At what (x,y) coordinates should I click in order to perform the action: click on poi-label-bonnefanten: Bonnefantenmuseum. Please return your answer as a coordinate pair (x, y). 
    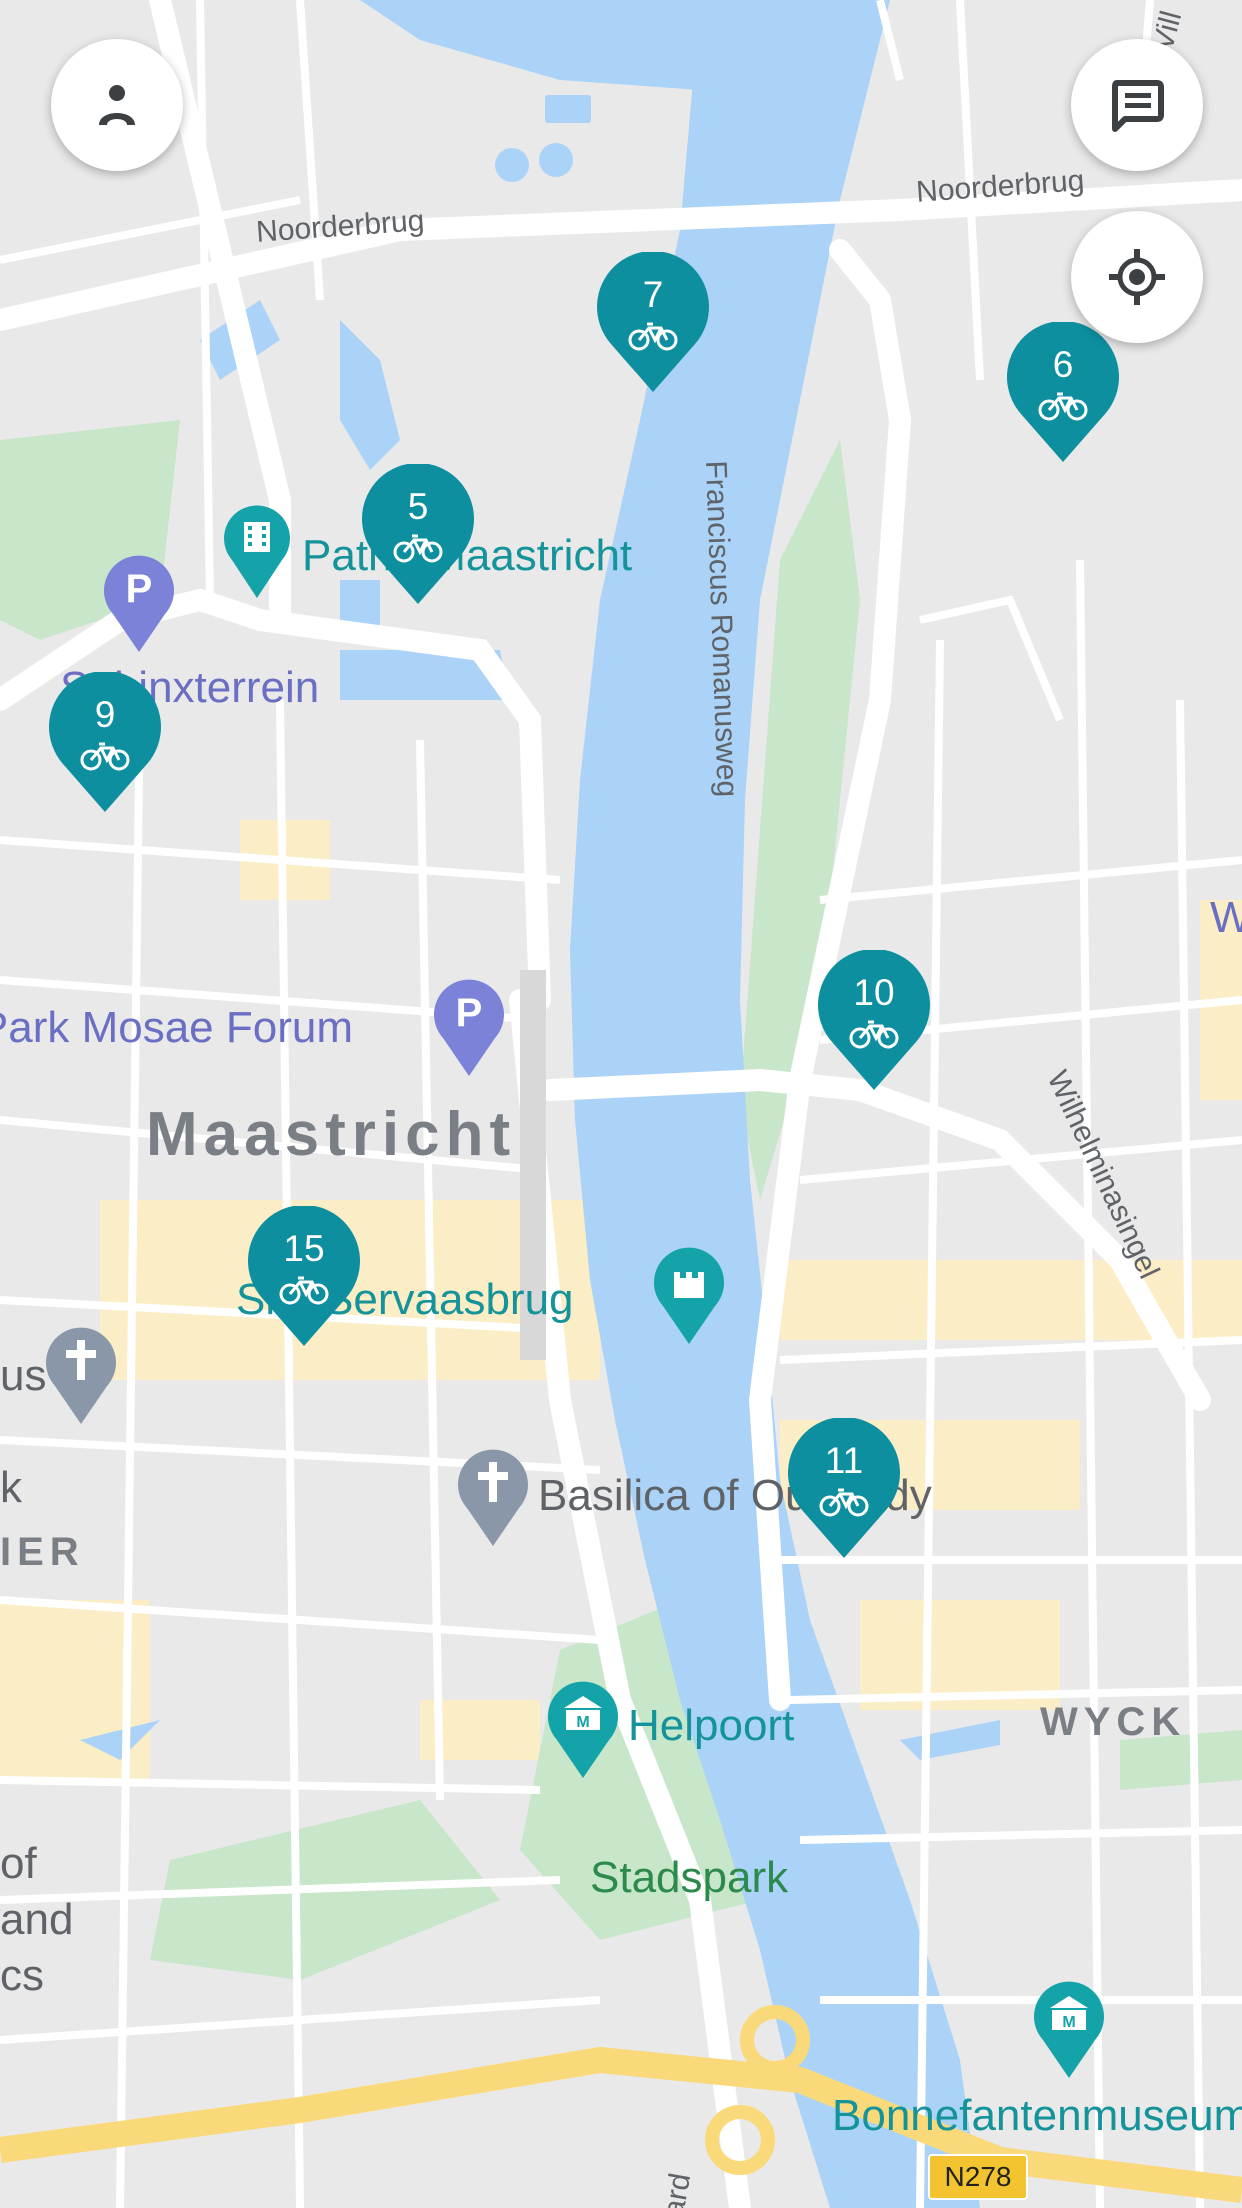
    Looking at the image, I should click on (1037, 2116).